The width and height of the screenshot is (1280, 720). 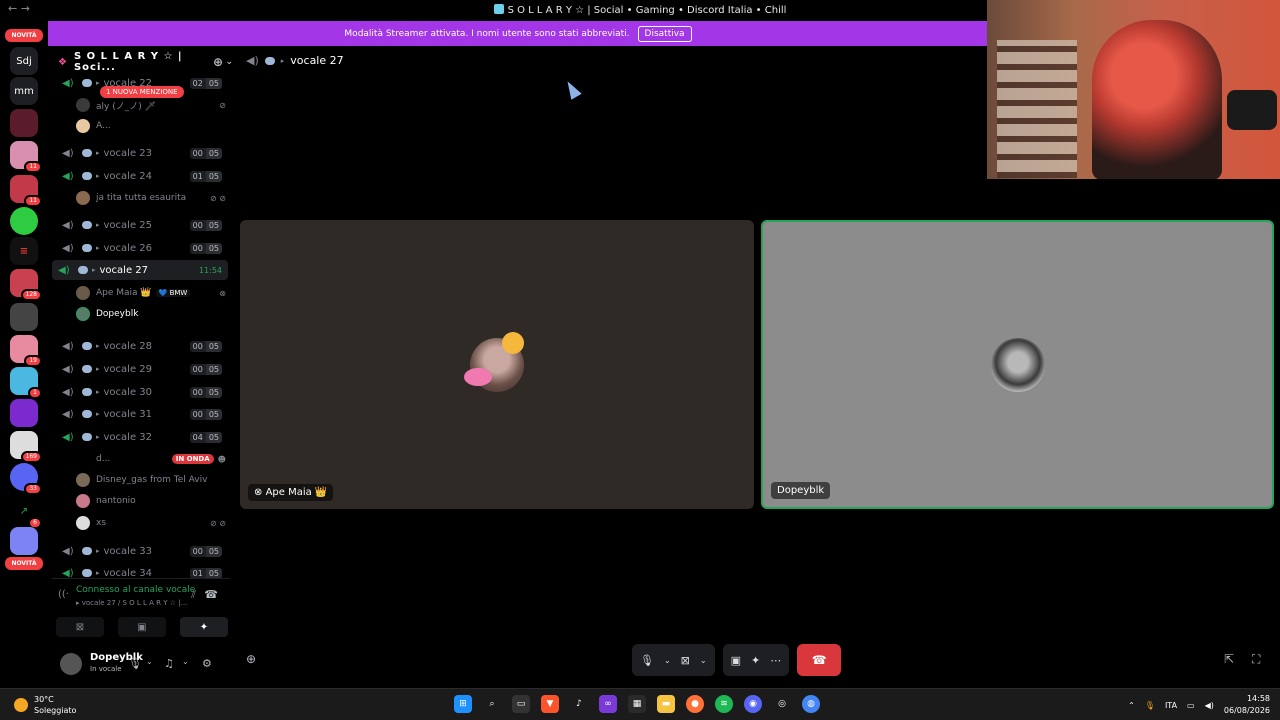 What do you see at coordinates (1247, 705) in the screenshot?
I see `clock: 14:58 06/08/2026` at bounding box center [1247, 705].